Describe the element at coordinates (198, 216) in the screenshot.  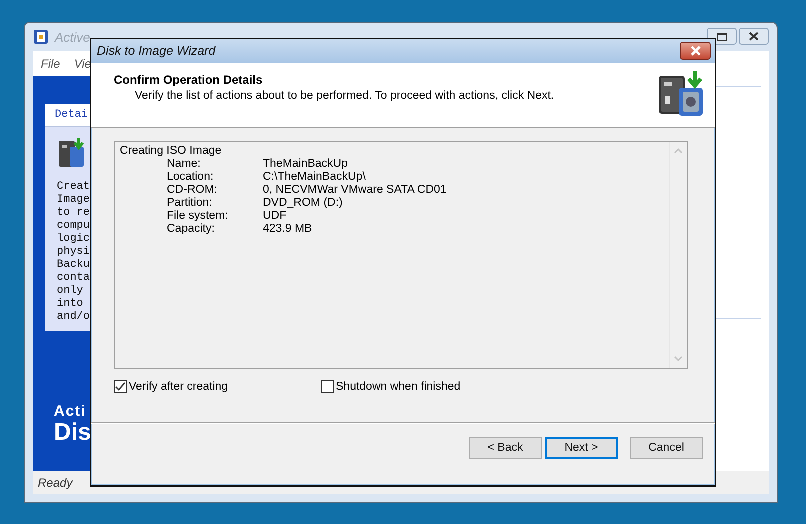
I see `detail-label: File system:` at that location.